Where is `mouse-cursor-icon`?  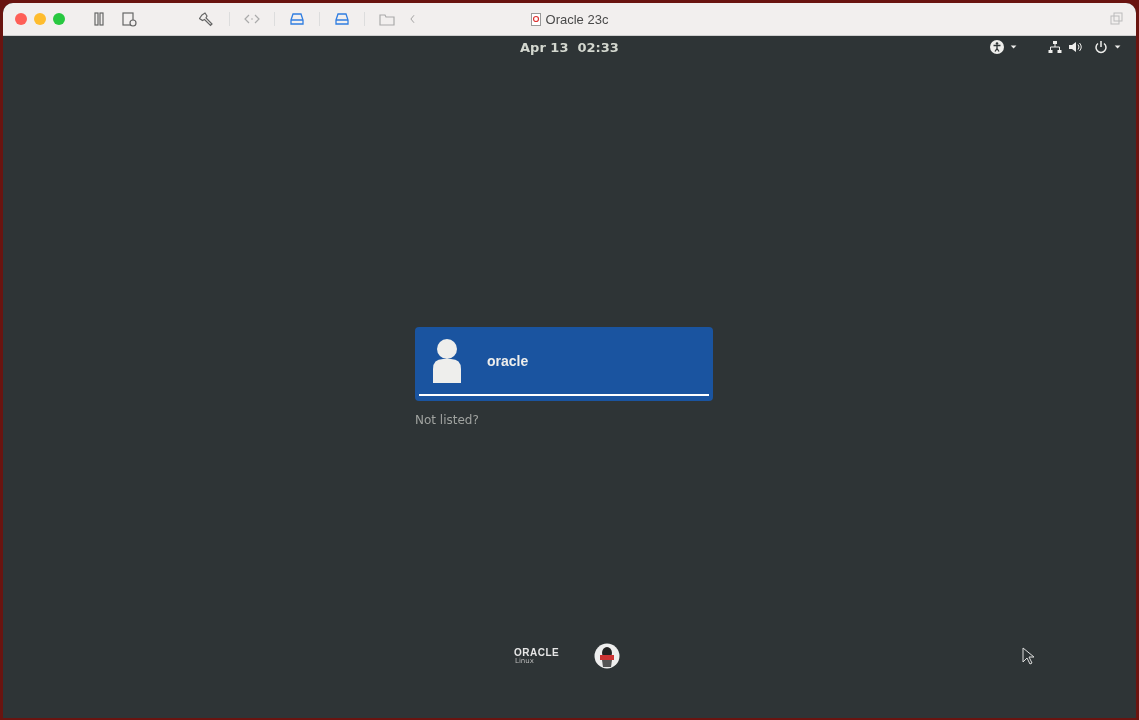 mouse-cursor-icon is located at coordinates (1028, 656).